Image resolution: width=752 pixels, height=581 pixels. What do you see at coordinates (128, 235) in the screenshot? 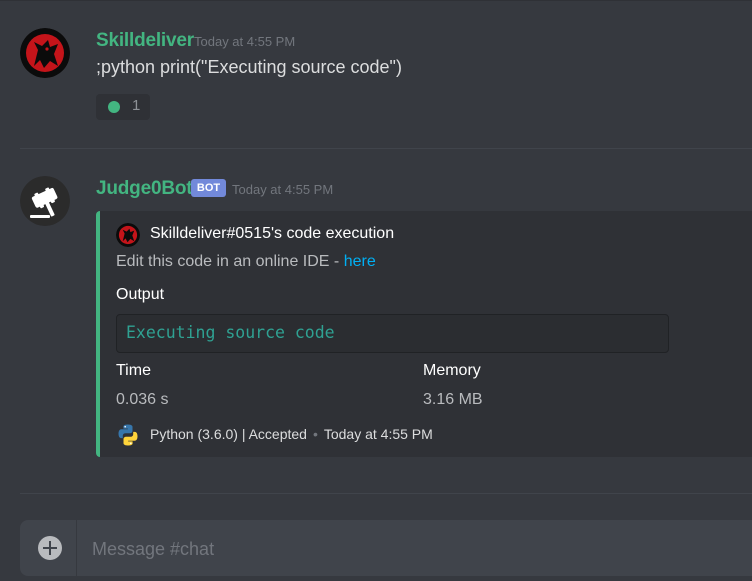
I see `embed-author-avatar` at bounding box center [128, 235].